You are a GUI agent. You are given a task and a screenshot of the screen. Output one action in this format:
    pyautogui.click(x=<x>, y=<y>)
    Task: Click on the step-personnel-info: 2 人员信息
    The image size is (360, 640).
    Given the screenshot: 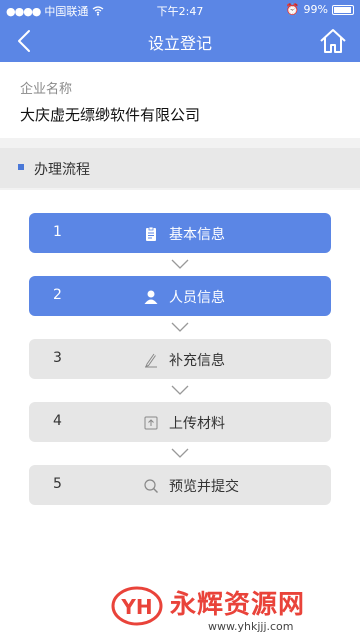 What is the action you would take?
    pyautogui.click(x=180, y=296)
    